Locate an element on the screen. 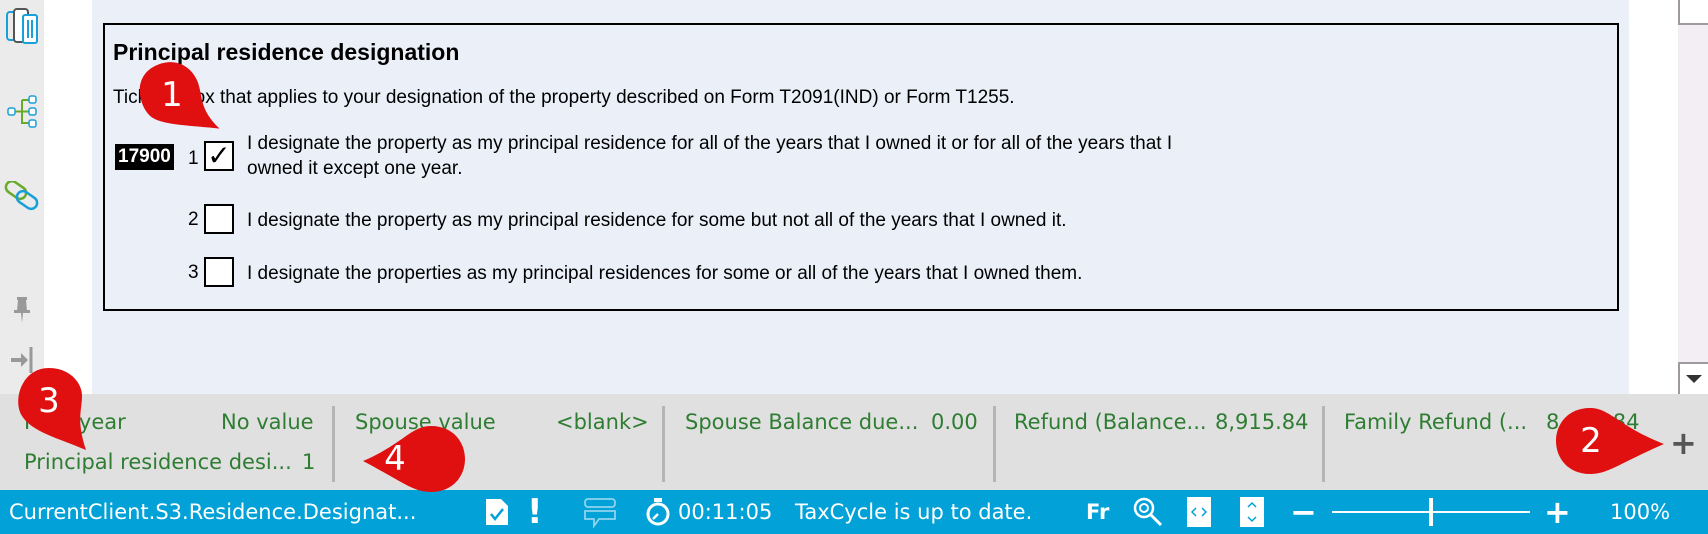 This screenshot has height=534, width=1708. page-margin-left is located at coordinates (68, 197).